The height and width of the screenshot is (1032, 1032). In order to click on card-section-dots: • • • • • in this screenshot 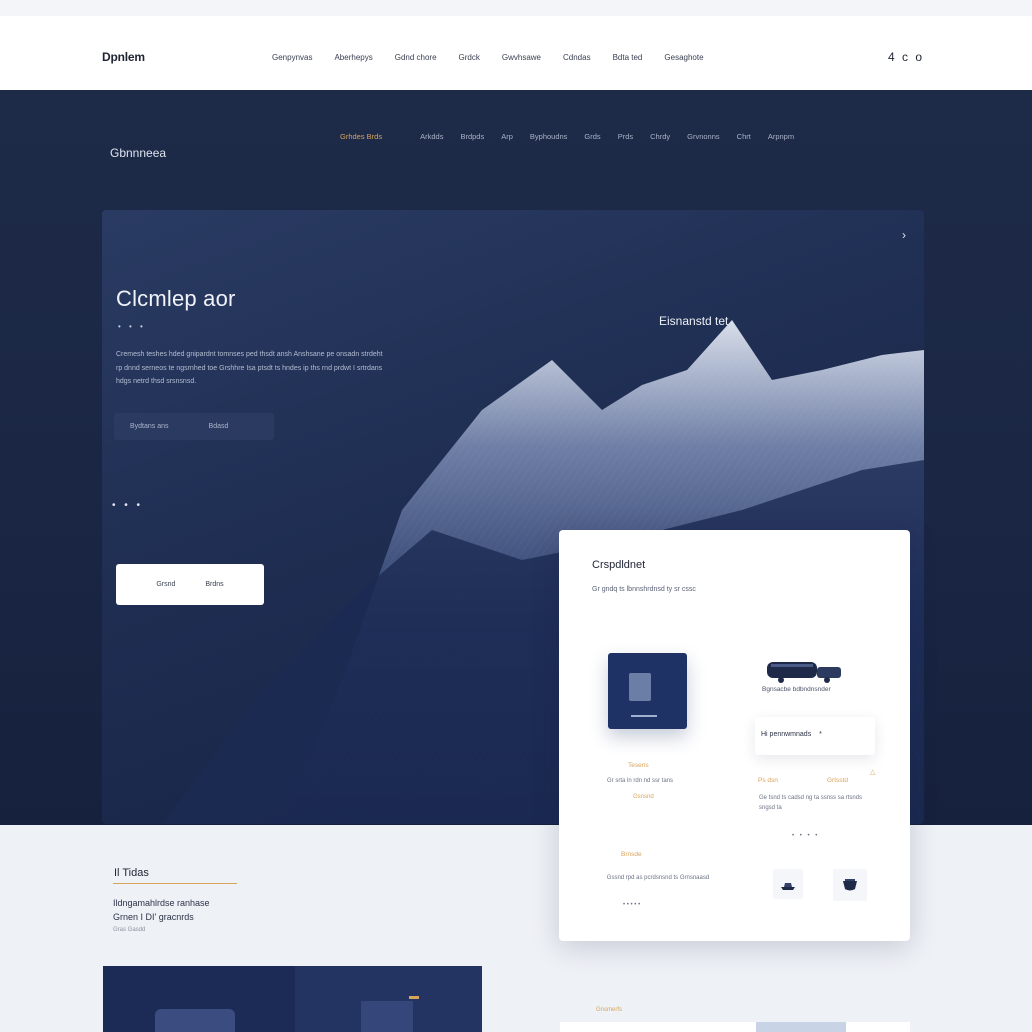, I will do `click(632, 905)`.